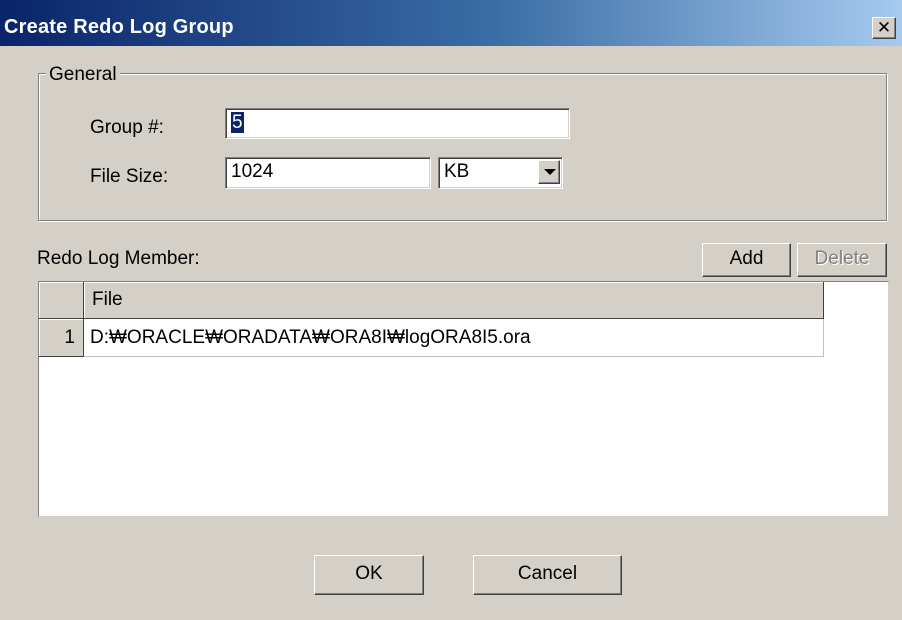  Describe the element at coordinates (397, 123) in the screenshot. I see `group-number-input: 5` at that location.